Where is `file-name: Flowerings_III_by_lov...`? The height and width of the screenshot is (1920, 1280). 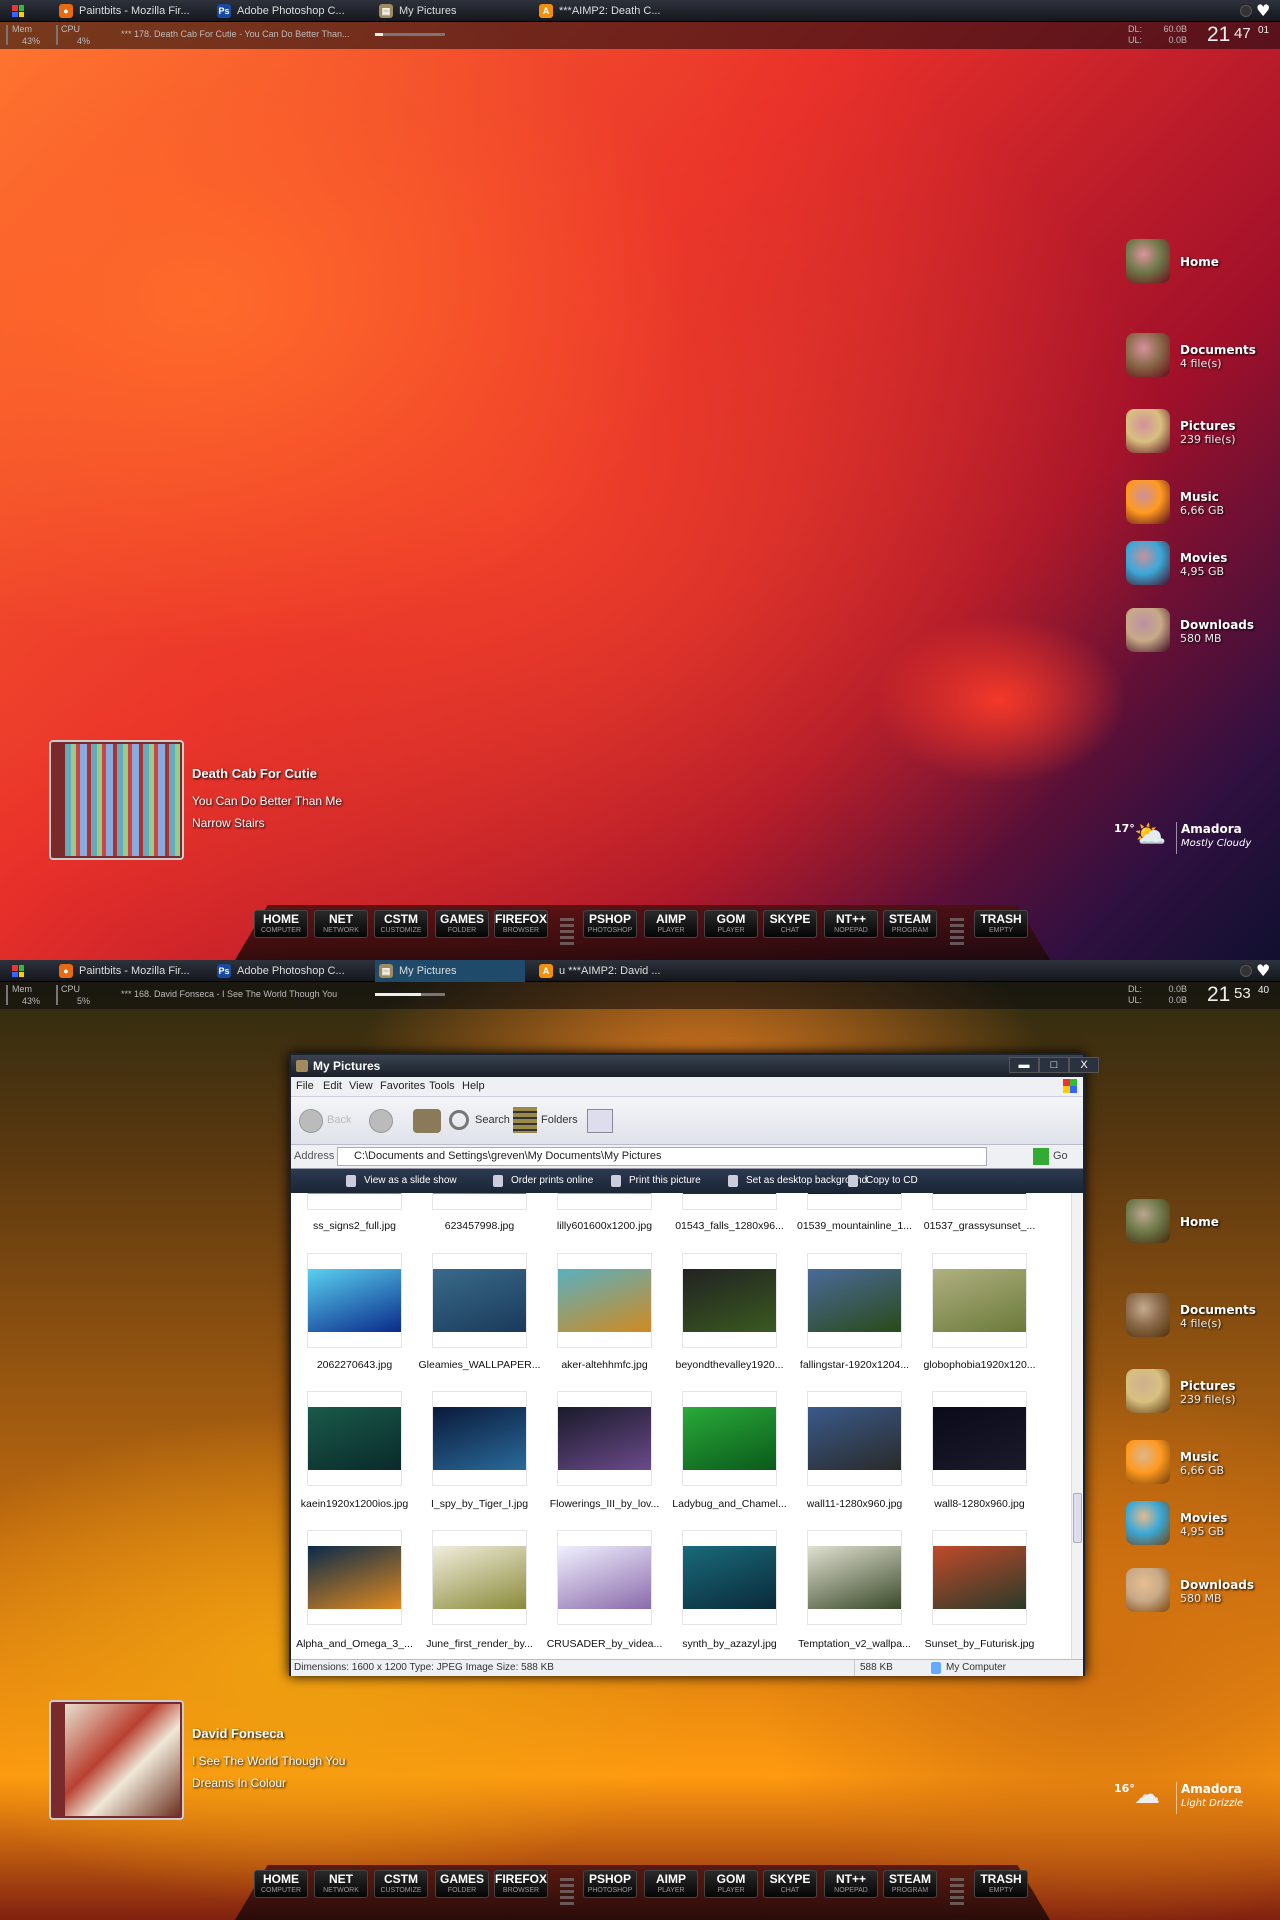
file-name: Flowerings_III_by_lov... is located at coordinates (604, 1504).